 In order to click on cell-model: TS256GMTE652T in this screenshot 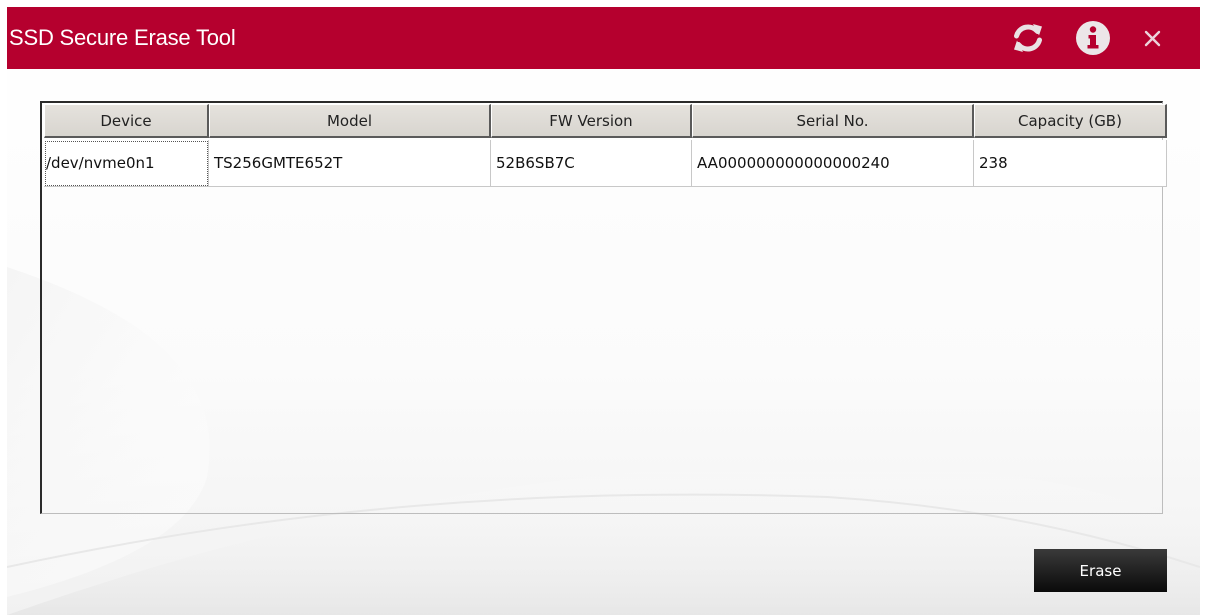, I will do `click(350, 163)`.